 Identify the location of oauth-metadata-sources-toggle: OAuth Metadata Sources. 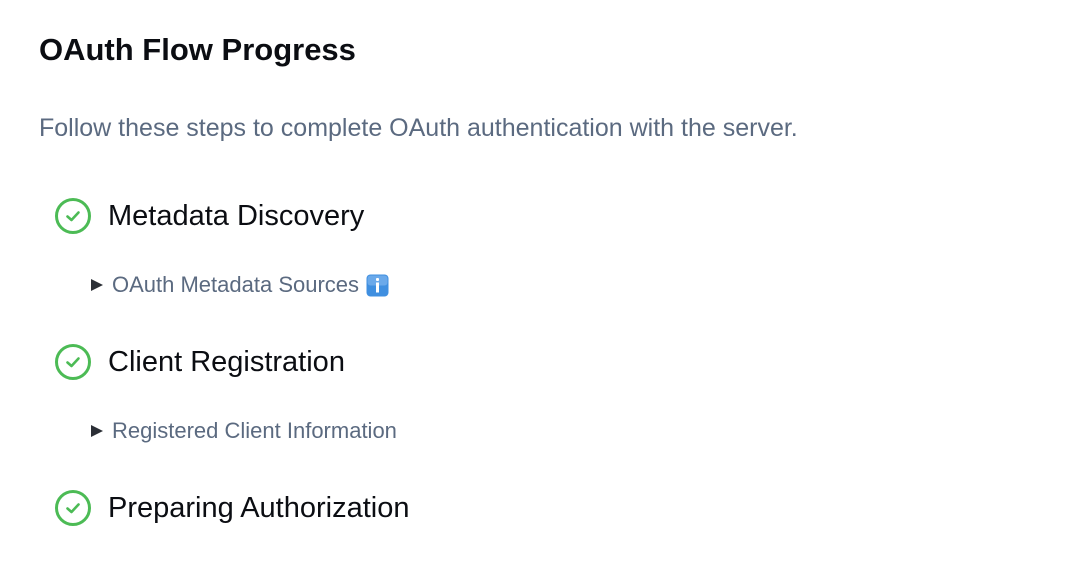
(240, 285).